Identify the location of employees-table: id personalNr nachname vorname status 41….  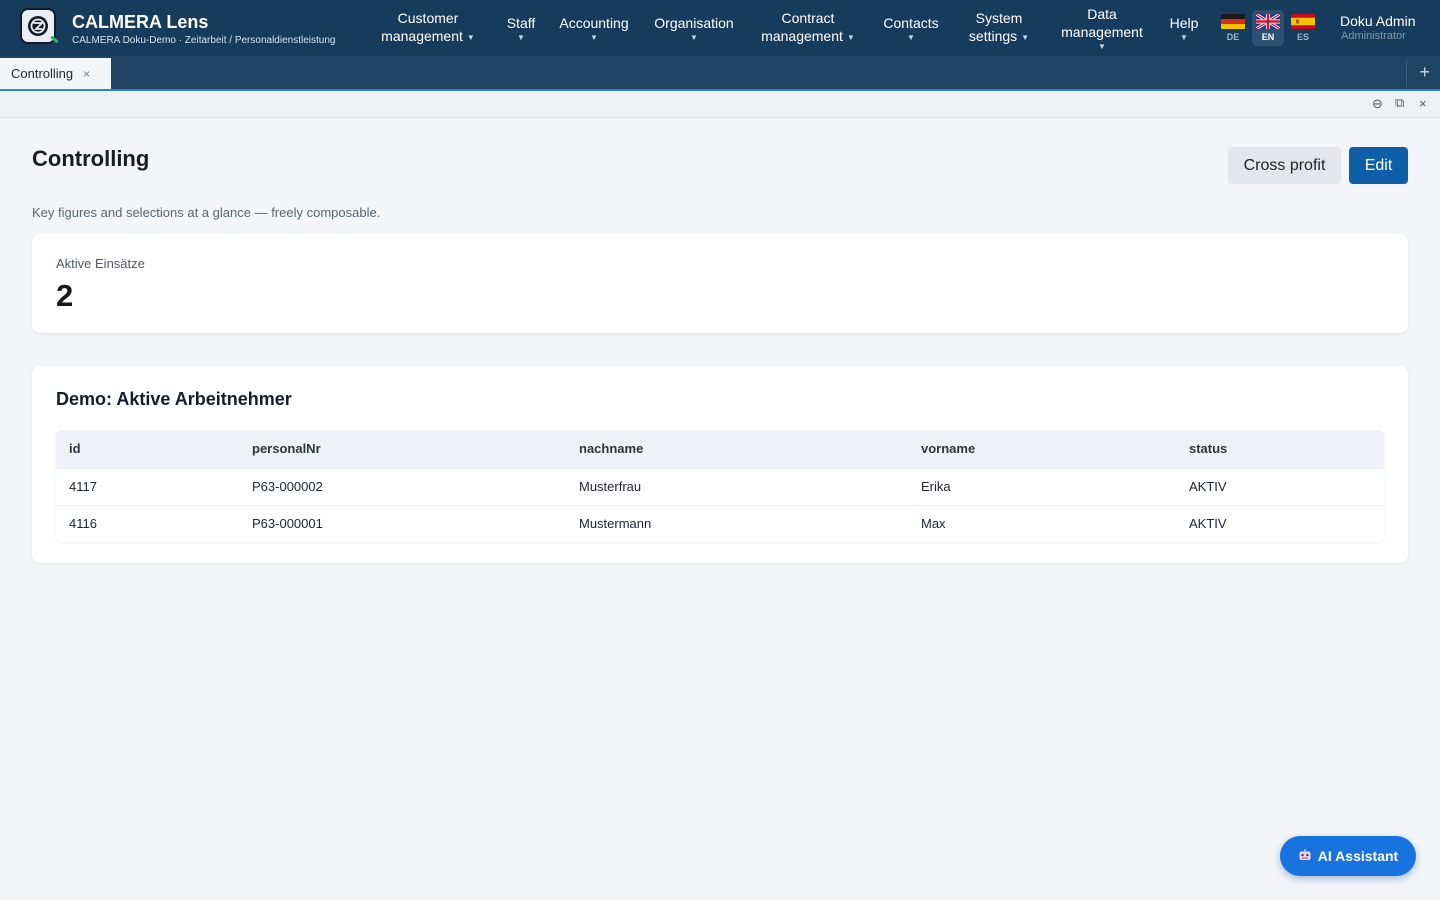
(720, 486).